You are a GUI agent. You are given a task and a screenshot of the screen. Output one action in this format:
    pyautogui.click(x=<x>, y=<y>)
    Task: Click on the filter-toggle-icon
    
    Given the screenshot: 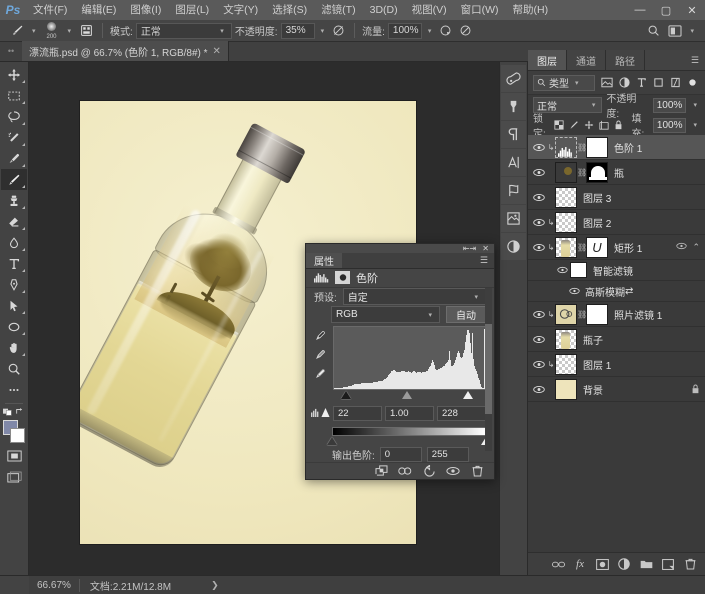 What is the action you would take?
    pyautogui.click(x=692, y=83)
    